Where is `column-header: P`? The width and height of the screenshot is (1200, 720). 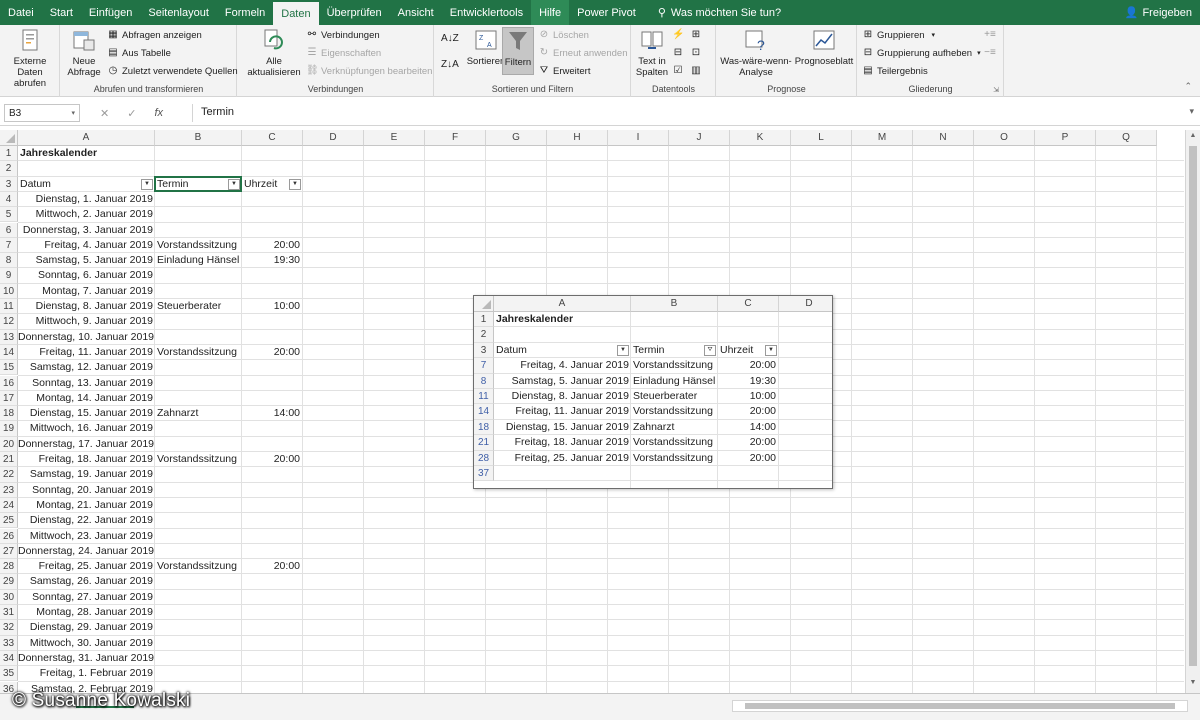 column-header: P is located at coordinates (1065, 138).